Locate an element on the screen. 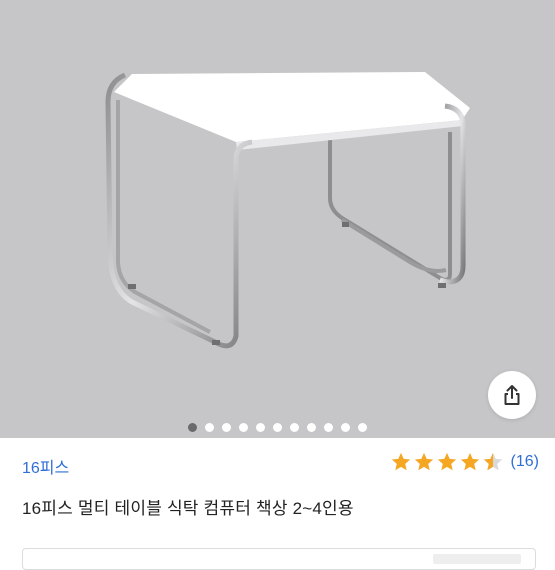 This screenshot has width=555, height=570. carousel-indicators is located at coordinates (277, 427).